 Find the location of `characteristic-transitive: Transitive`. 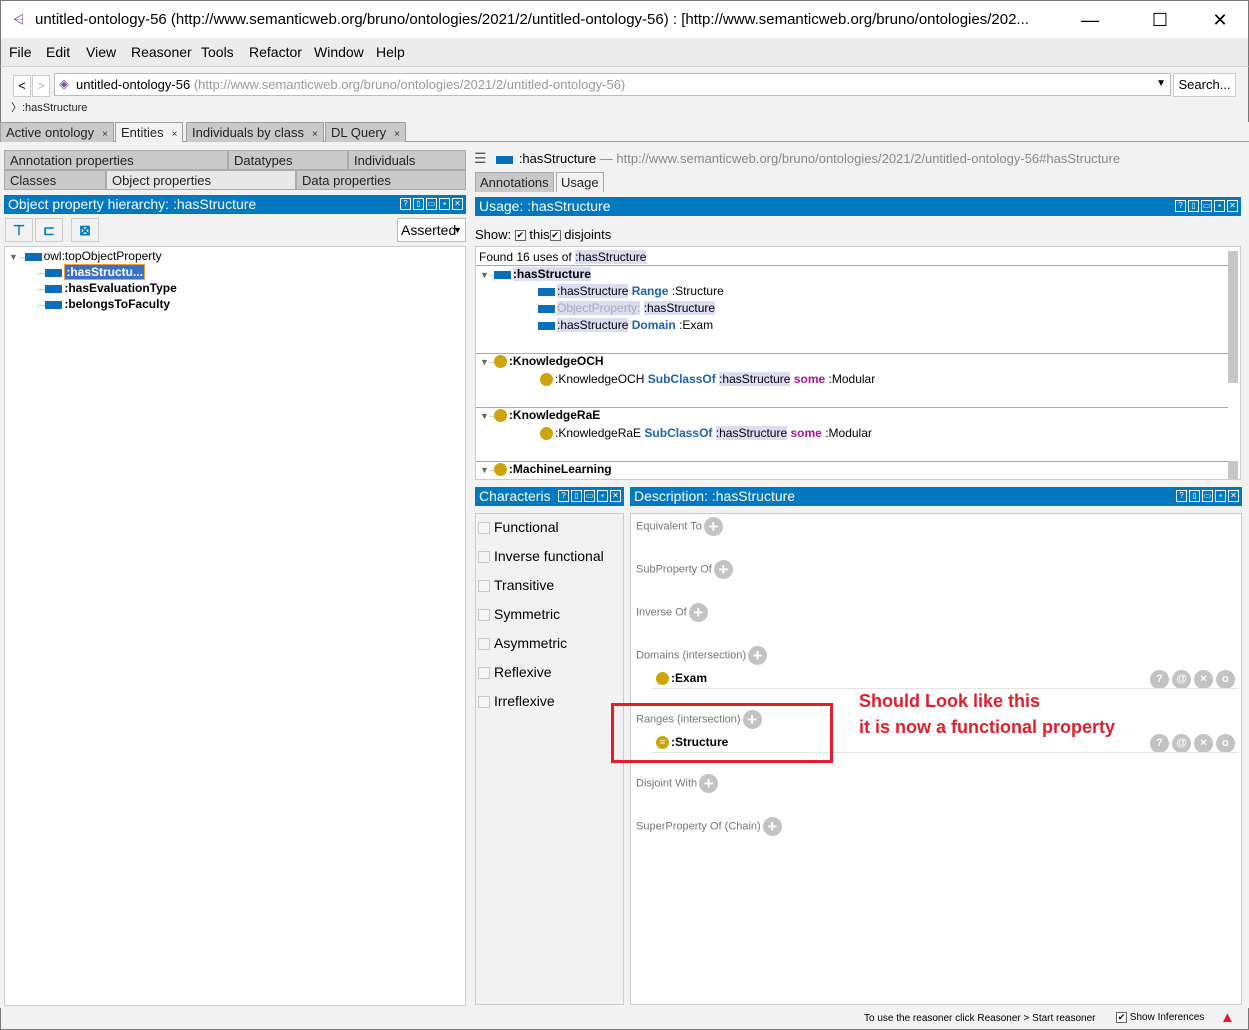

characteristic-transitive: Transitive is located at coordinates (516, 585).